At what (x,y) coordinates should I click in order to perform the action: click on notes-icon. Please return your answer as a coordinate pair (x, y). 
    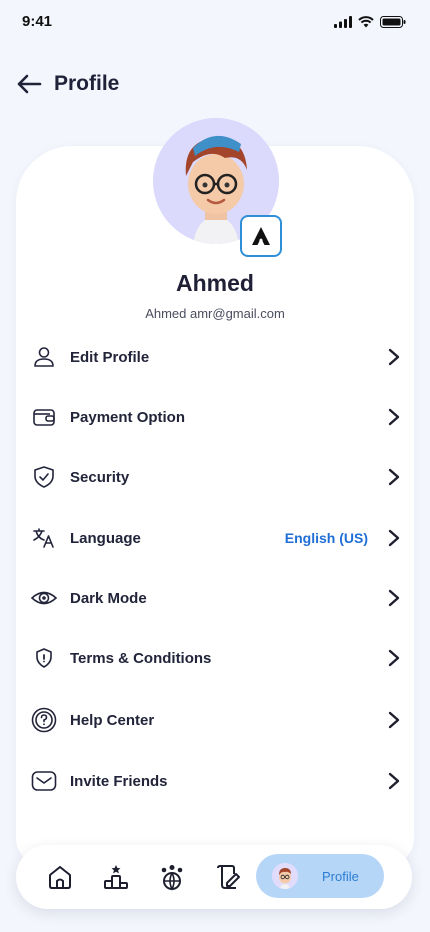
    Looking at the image, I should click on (228, 877).